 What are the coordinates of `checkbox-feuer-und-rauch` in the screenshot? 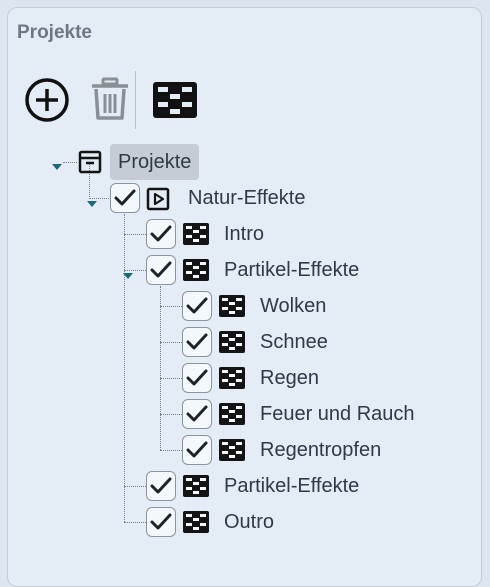 It's located at (197, 414).